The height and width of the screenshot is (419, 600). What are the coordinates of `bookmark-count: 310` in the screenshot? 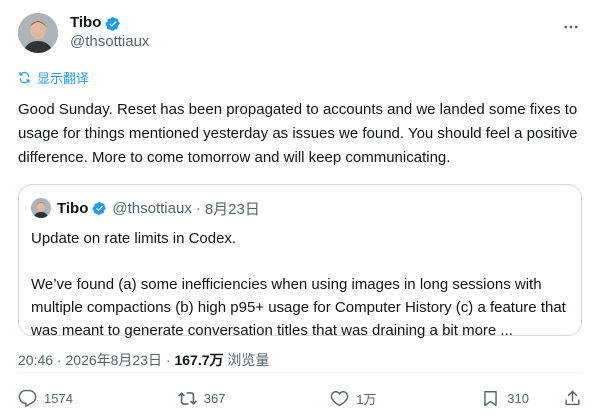 It's located at (518, 398).